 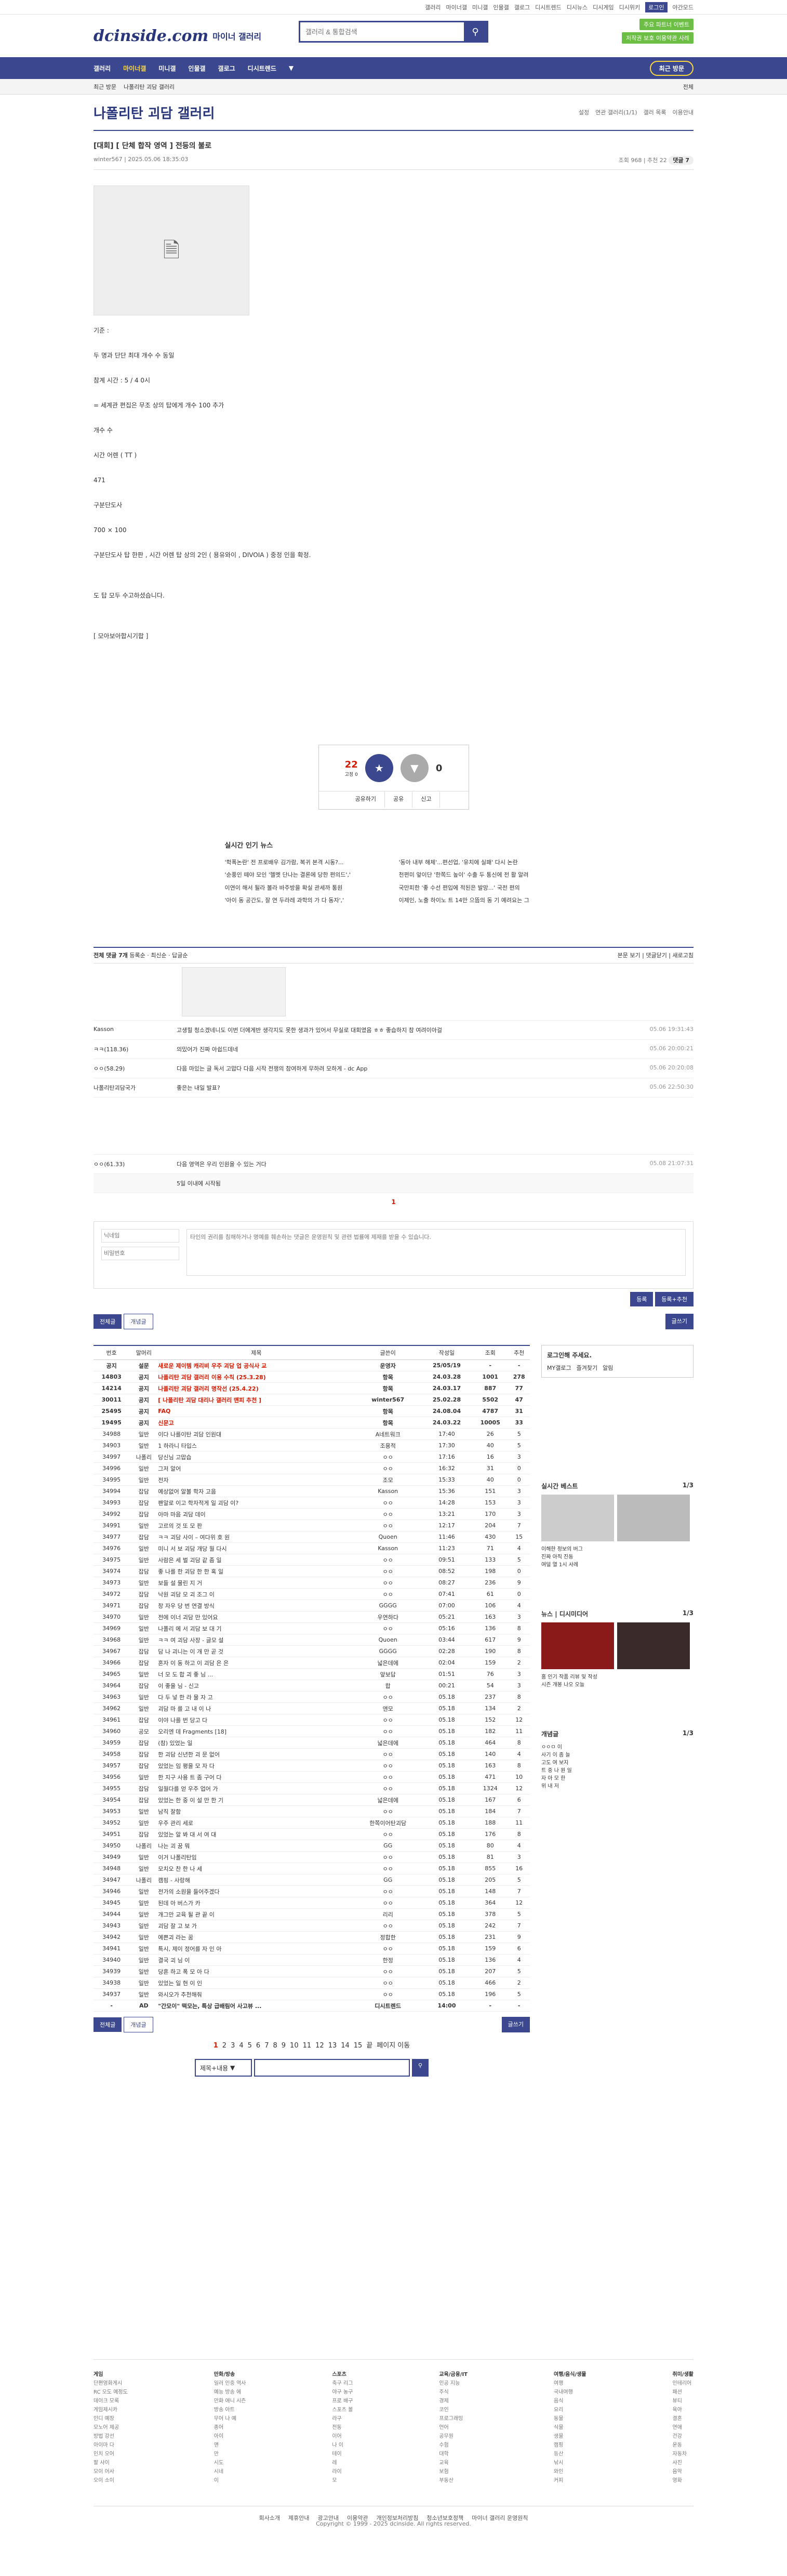 What do you see at coordinates (453, 2454) in the screenshot?
I see `footer-link: 대학` at bounding box center [453, 2454].